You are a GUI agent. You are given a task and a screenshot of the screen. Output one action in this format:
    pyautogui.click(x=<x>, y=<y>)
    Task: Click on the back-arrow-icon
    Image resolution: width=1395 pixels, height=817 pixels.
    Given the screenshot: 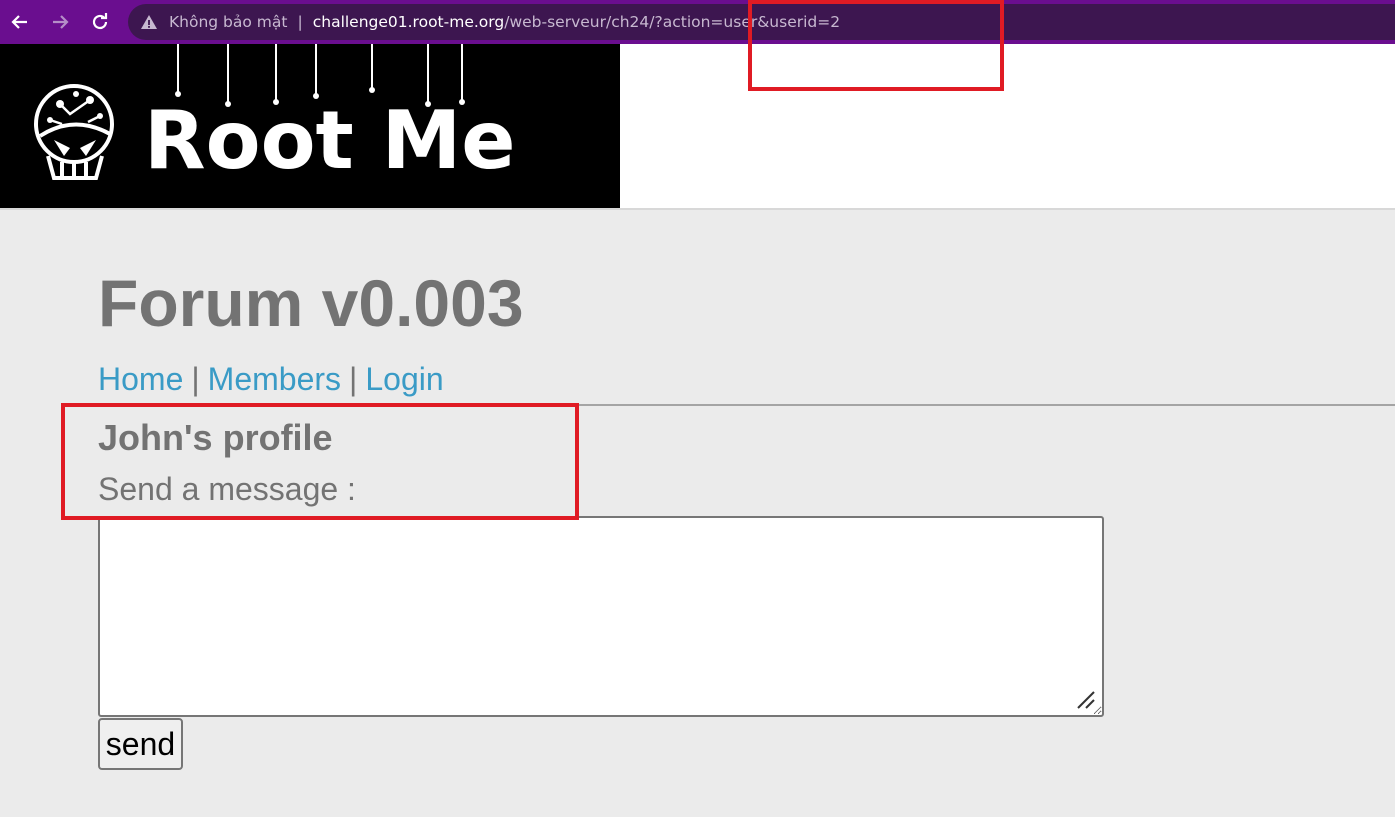 What is the action you would take?
    pyautogui.click(x=20, y=22)
    